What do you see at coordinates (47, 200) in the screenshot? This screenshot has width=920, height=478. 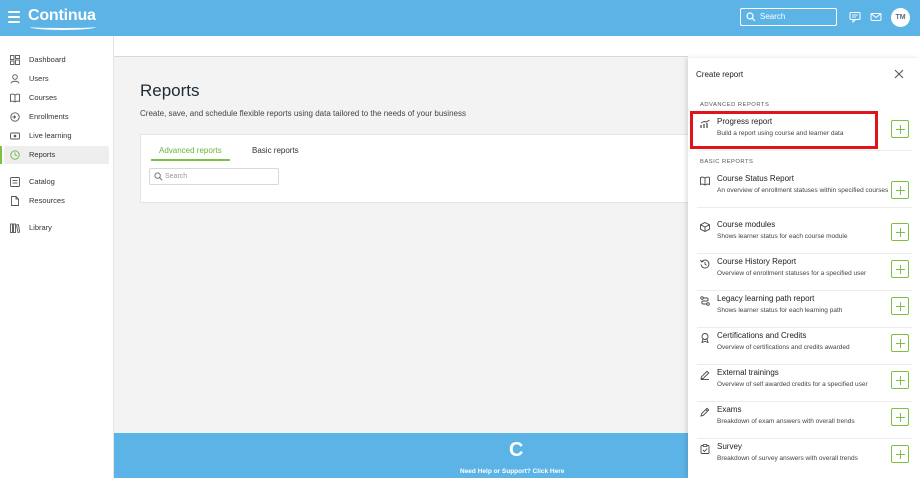 I see `sidebar-item-label: Resources` at bounding box center [47, 200].